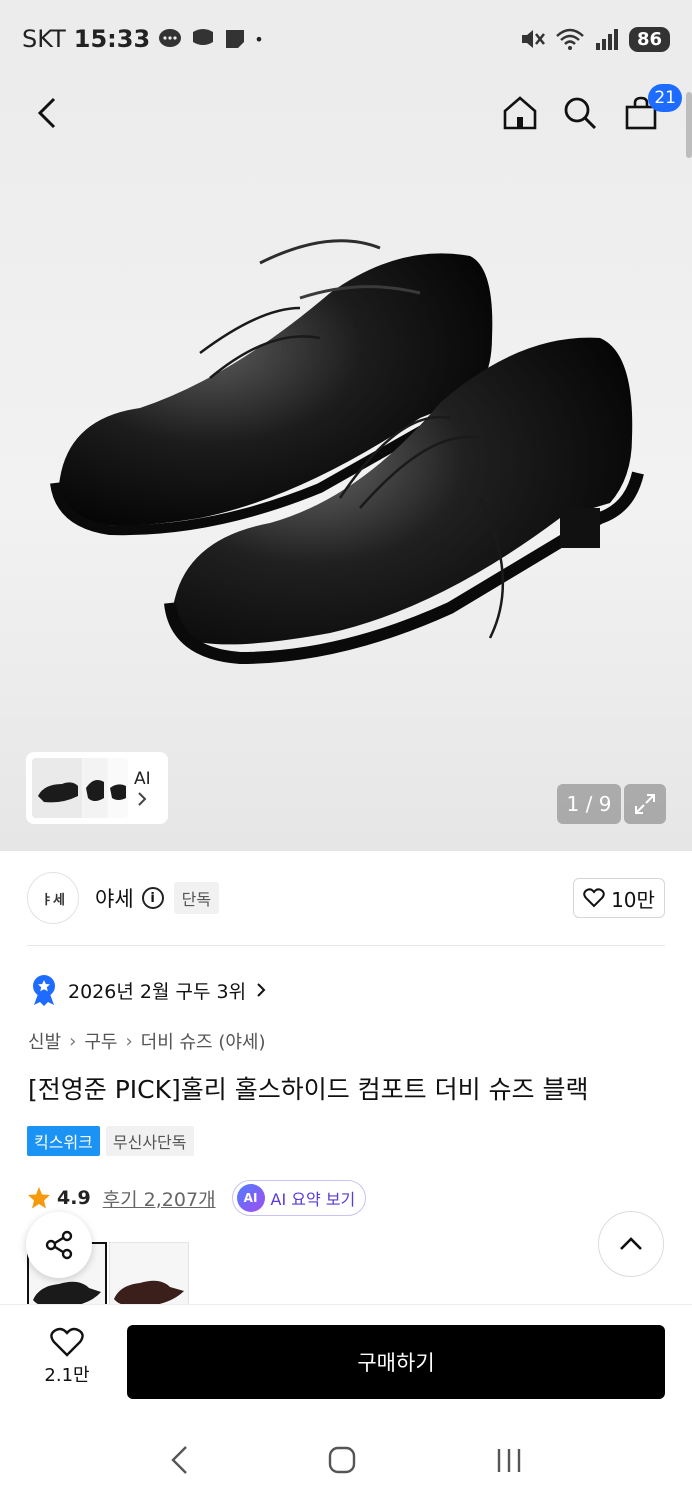  I want to click on ranking-medal-icon, so click(44, 990).